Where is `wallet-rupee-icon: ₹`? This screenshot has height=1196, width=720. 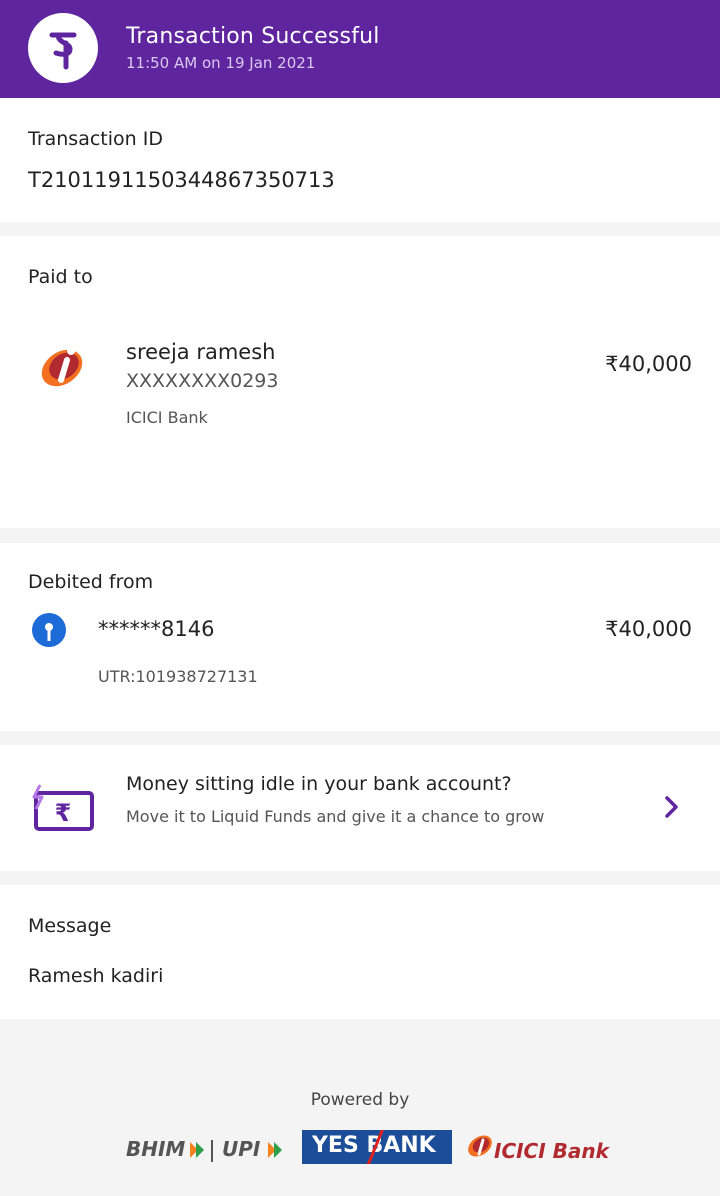
wallet-rupee-icon: ₹ is located at coordinates (62, 808).